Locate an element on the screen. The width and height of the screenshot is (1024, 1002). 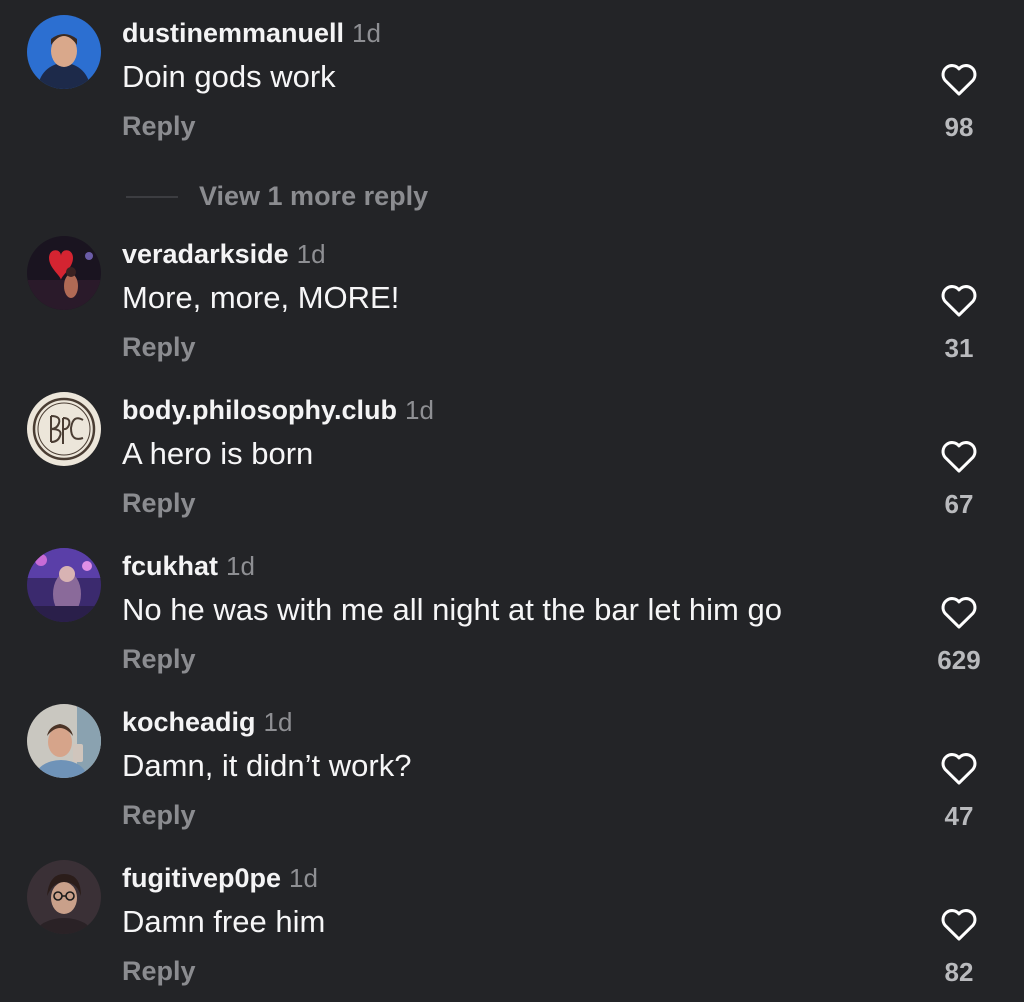
like-button: 67 is located at coordinates (959, 483).